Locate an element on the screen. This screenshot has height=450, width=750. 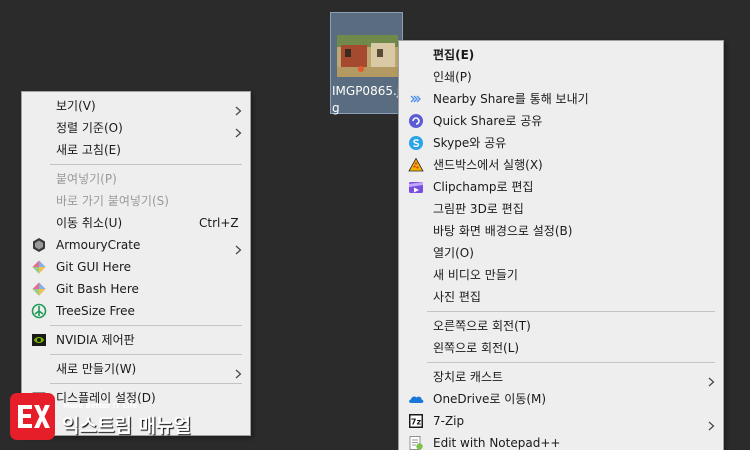
menu-item-armourycrate: ArmouryCrate is located at coordinates (136, 245).